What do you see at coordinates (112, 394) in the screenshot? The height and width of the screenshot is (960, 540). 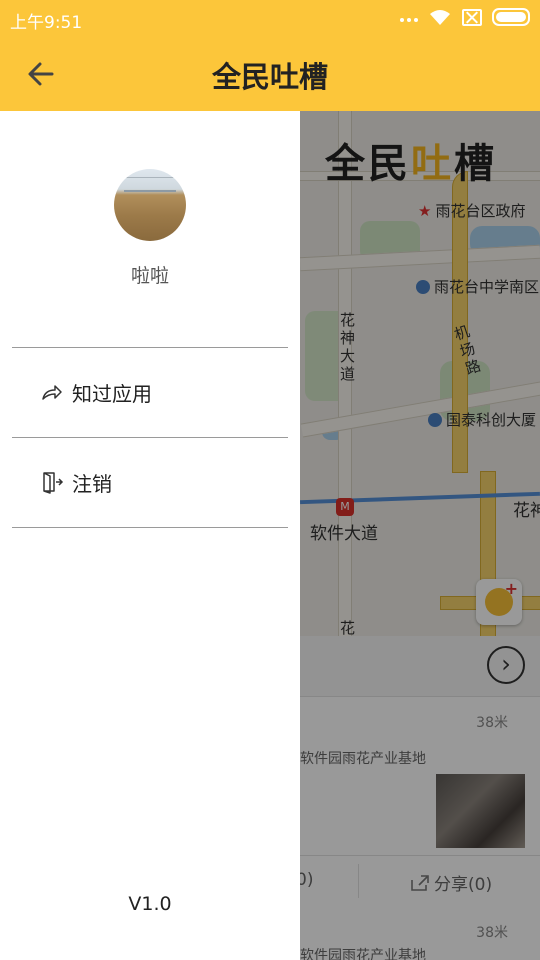 I see `menu-item-label: 知过应用` at bounding box center [112, 394].